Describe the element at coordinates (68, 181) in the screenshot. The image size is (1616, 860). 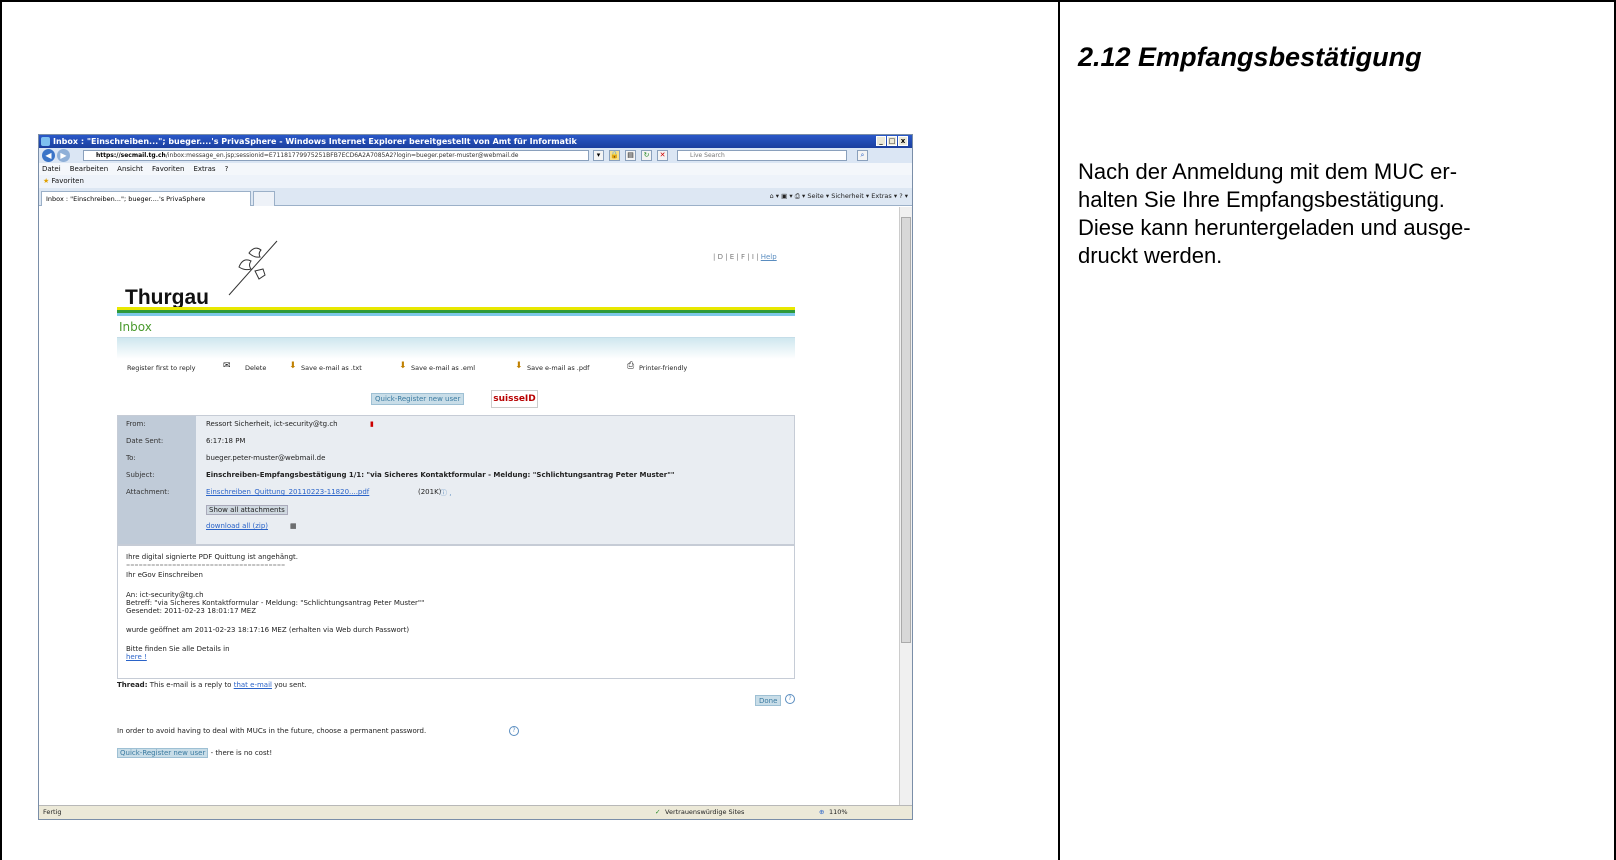
I see `favorites-button: Favoriten` at that location.